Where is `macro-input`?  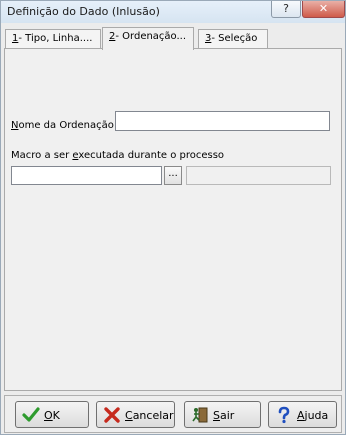 macro-input is located at coordinates (86, 175).